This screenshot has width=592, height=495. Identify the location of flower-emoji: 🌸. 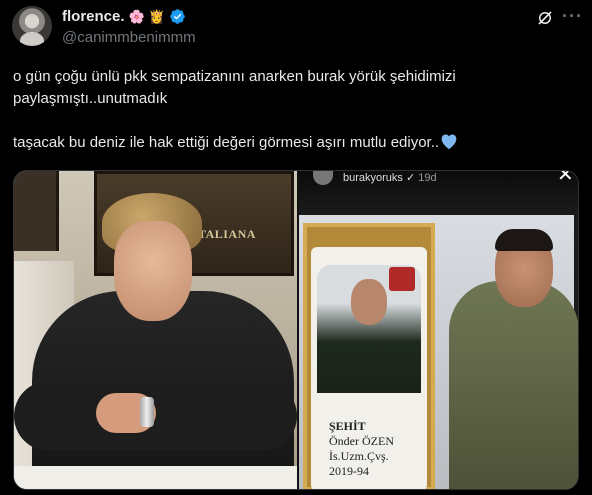
(136, 16).